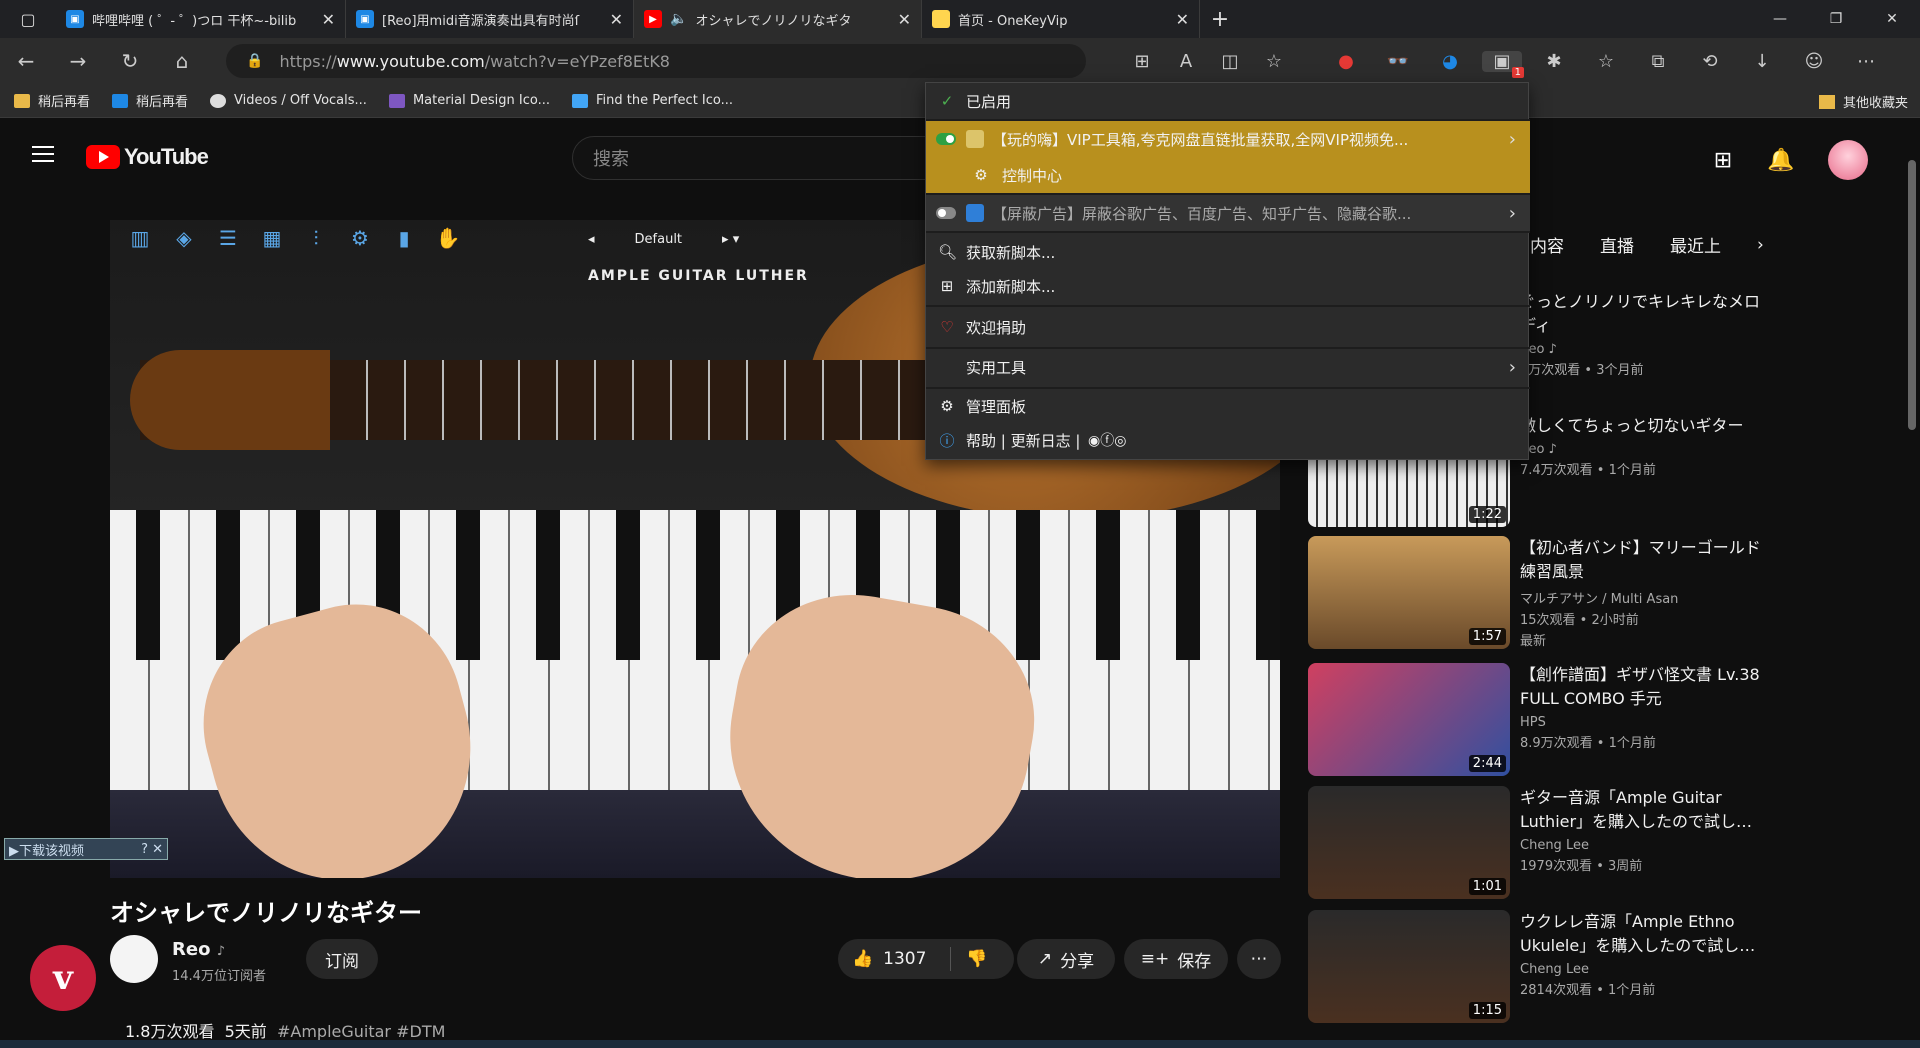 The height and width of the screenshot is (1048, 1920). I want to click on chip: 直播, so click(1617, 244).